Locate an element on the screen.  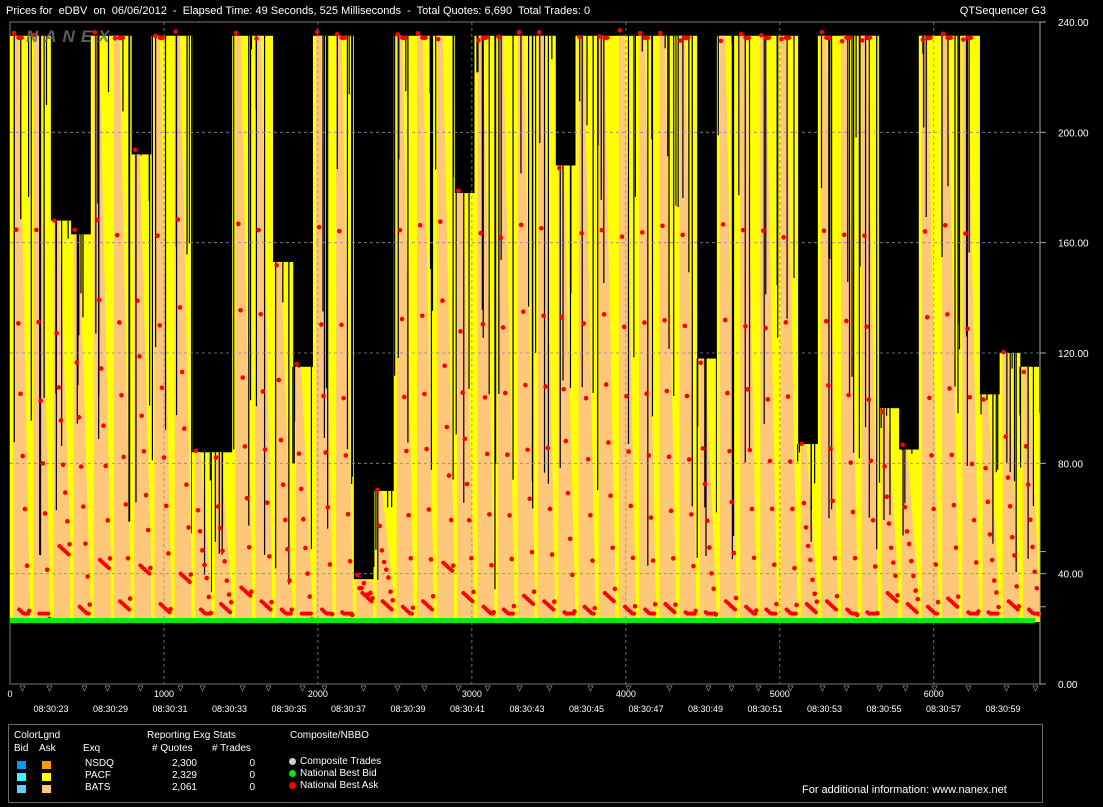
pacf-bid-swatch is located at coordinates (21, 777).